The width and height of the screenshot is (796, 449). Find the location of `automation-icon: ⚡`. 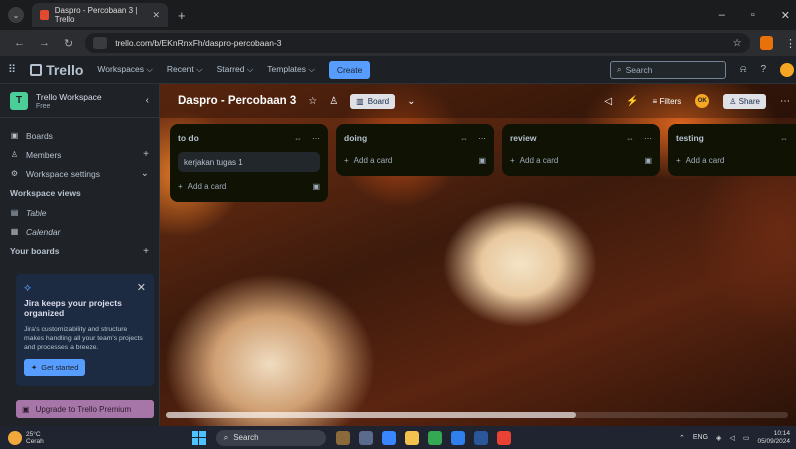

automation-icon: ⚡ is located at coordinates (632, 101).